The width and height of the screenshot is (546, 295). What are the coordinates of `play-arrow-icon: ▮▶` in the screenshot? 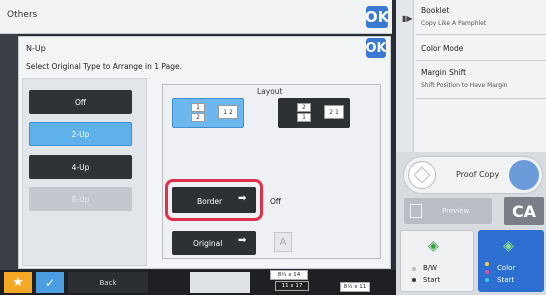 It's located at (407, 18).